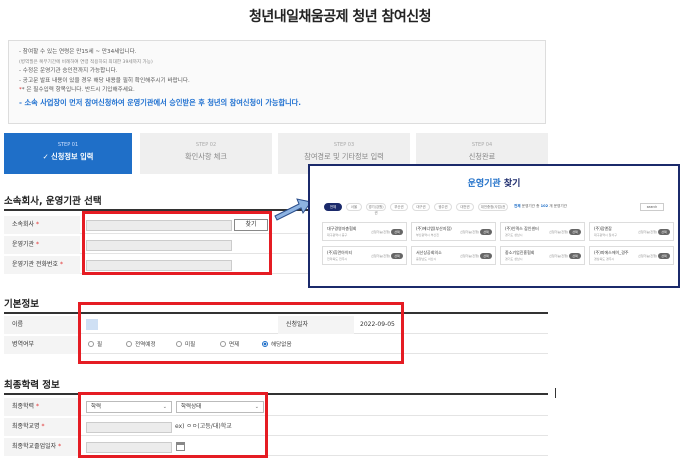  I want to click on agency-card-name: (주)에너엠(부산지점), so click(434, 228).